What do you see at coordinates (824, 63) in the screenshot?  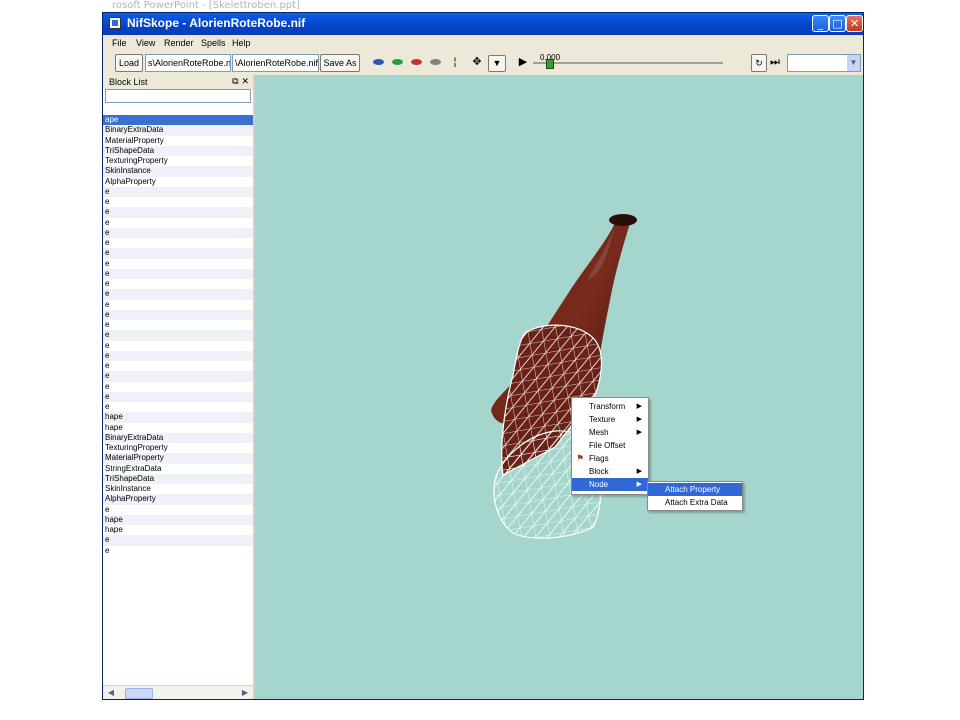 I see `animation-select: ▼` at bounding box center [824, 63].